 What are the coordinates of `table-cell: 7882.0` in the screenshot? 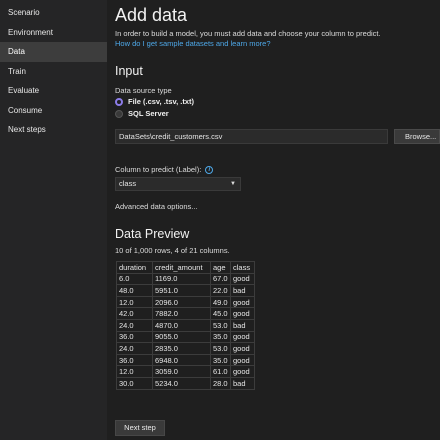 It's located at (181, 313).